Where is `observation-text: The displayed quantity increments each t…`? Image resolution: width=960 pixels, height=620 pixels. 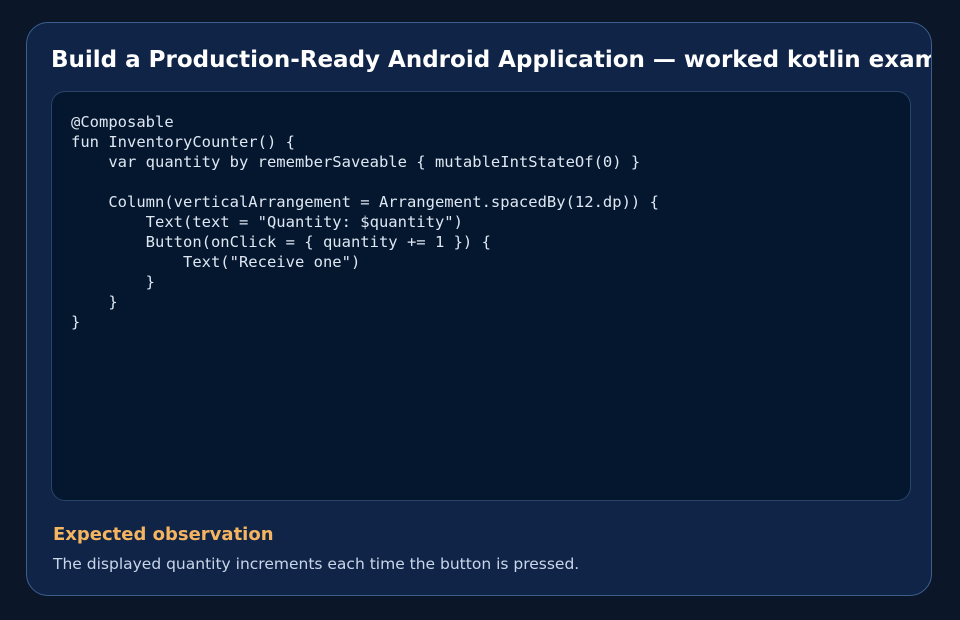
observation-text: The displayed quantity increments each t… is located at coordinates (316, 564).